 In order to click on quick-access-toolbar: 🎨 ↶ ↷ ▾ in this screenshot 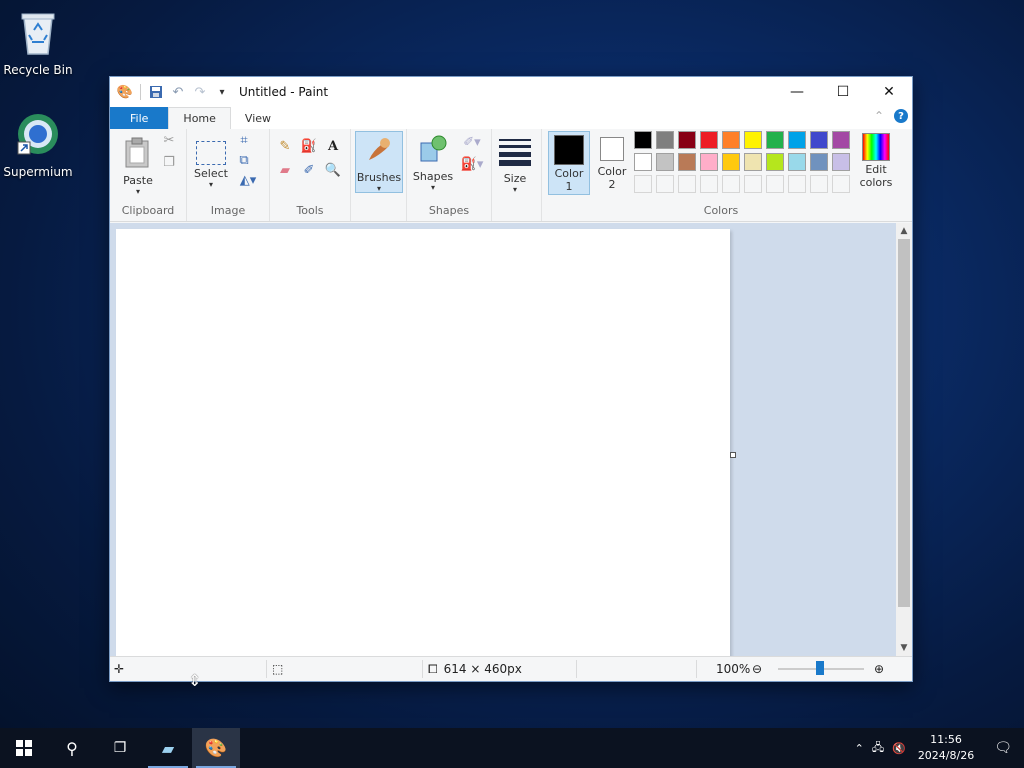, I will do `click(170, 92)`.